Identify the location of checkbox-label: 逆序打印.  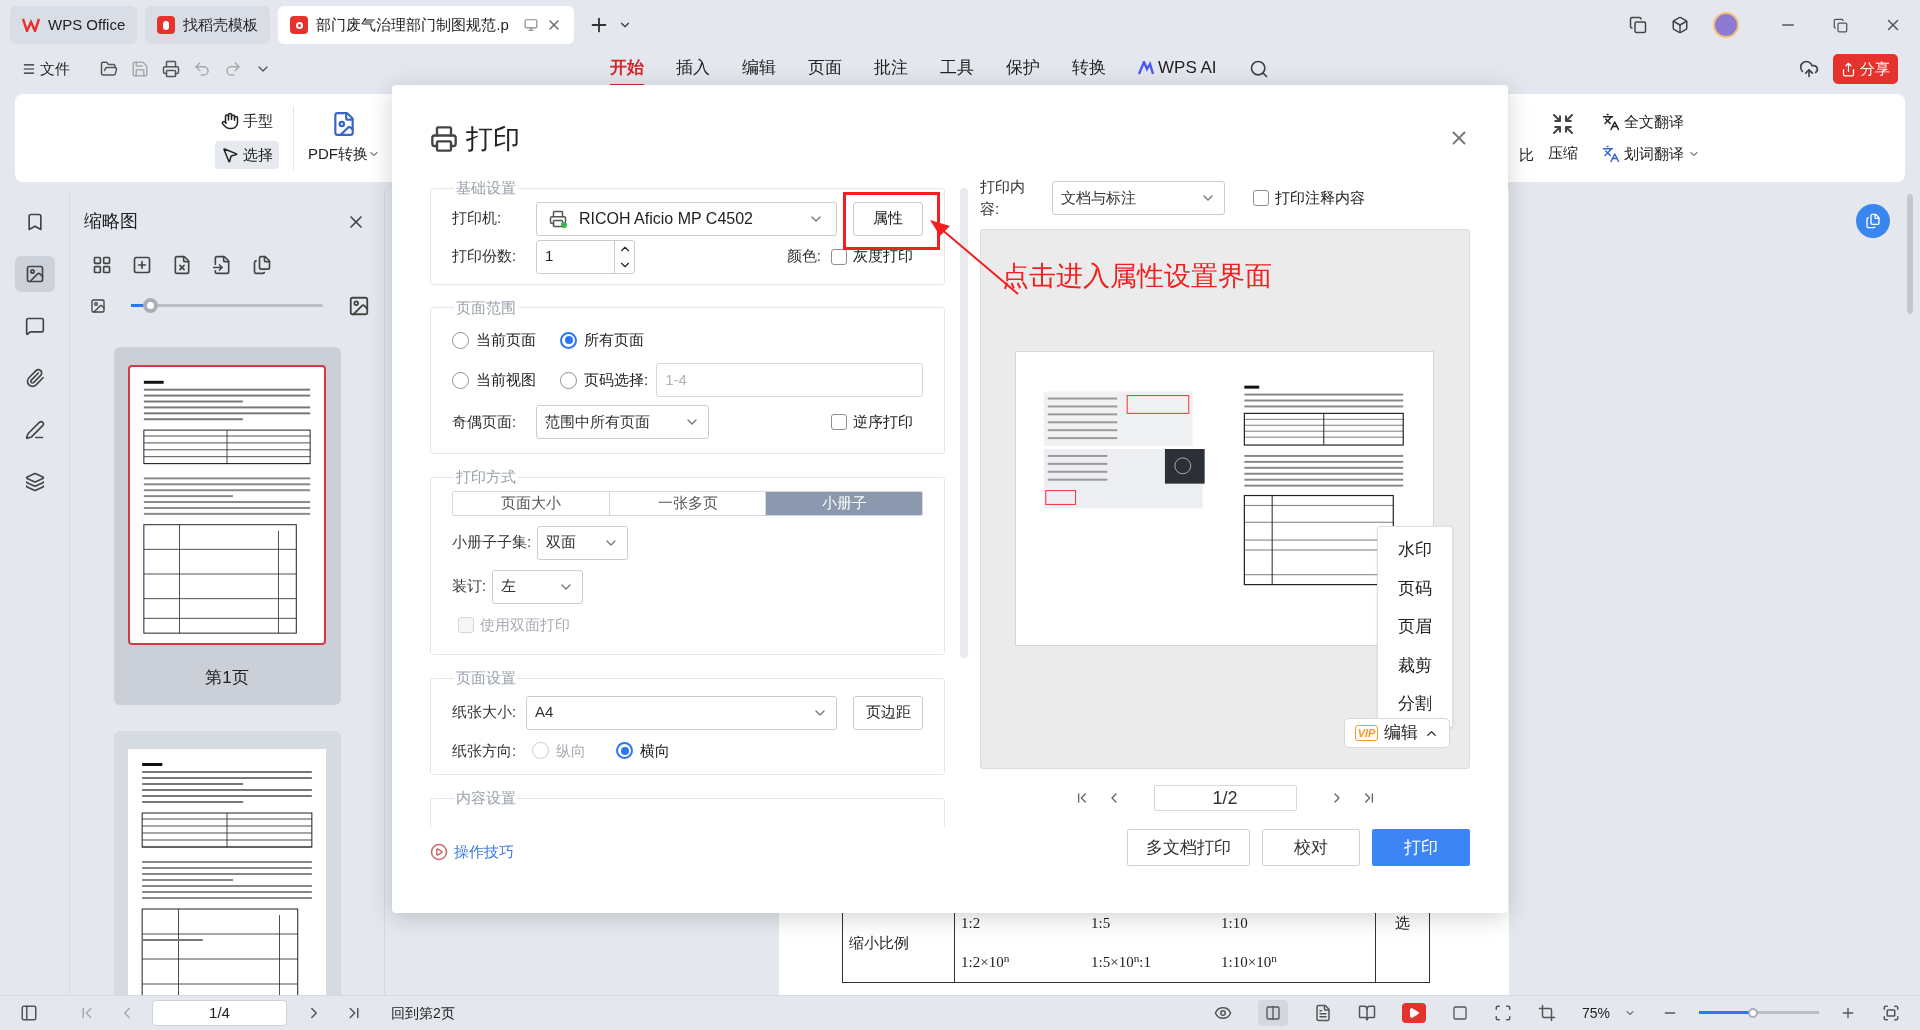
(883, 421).